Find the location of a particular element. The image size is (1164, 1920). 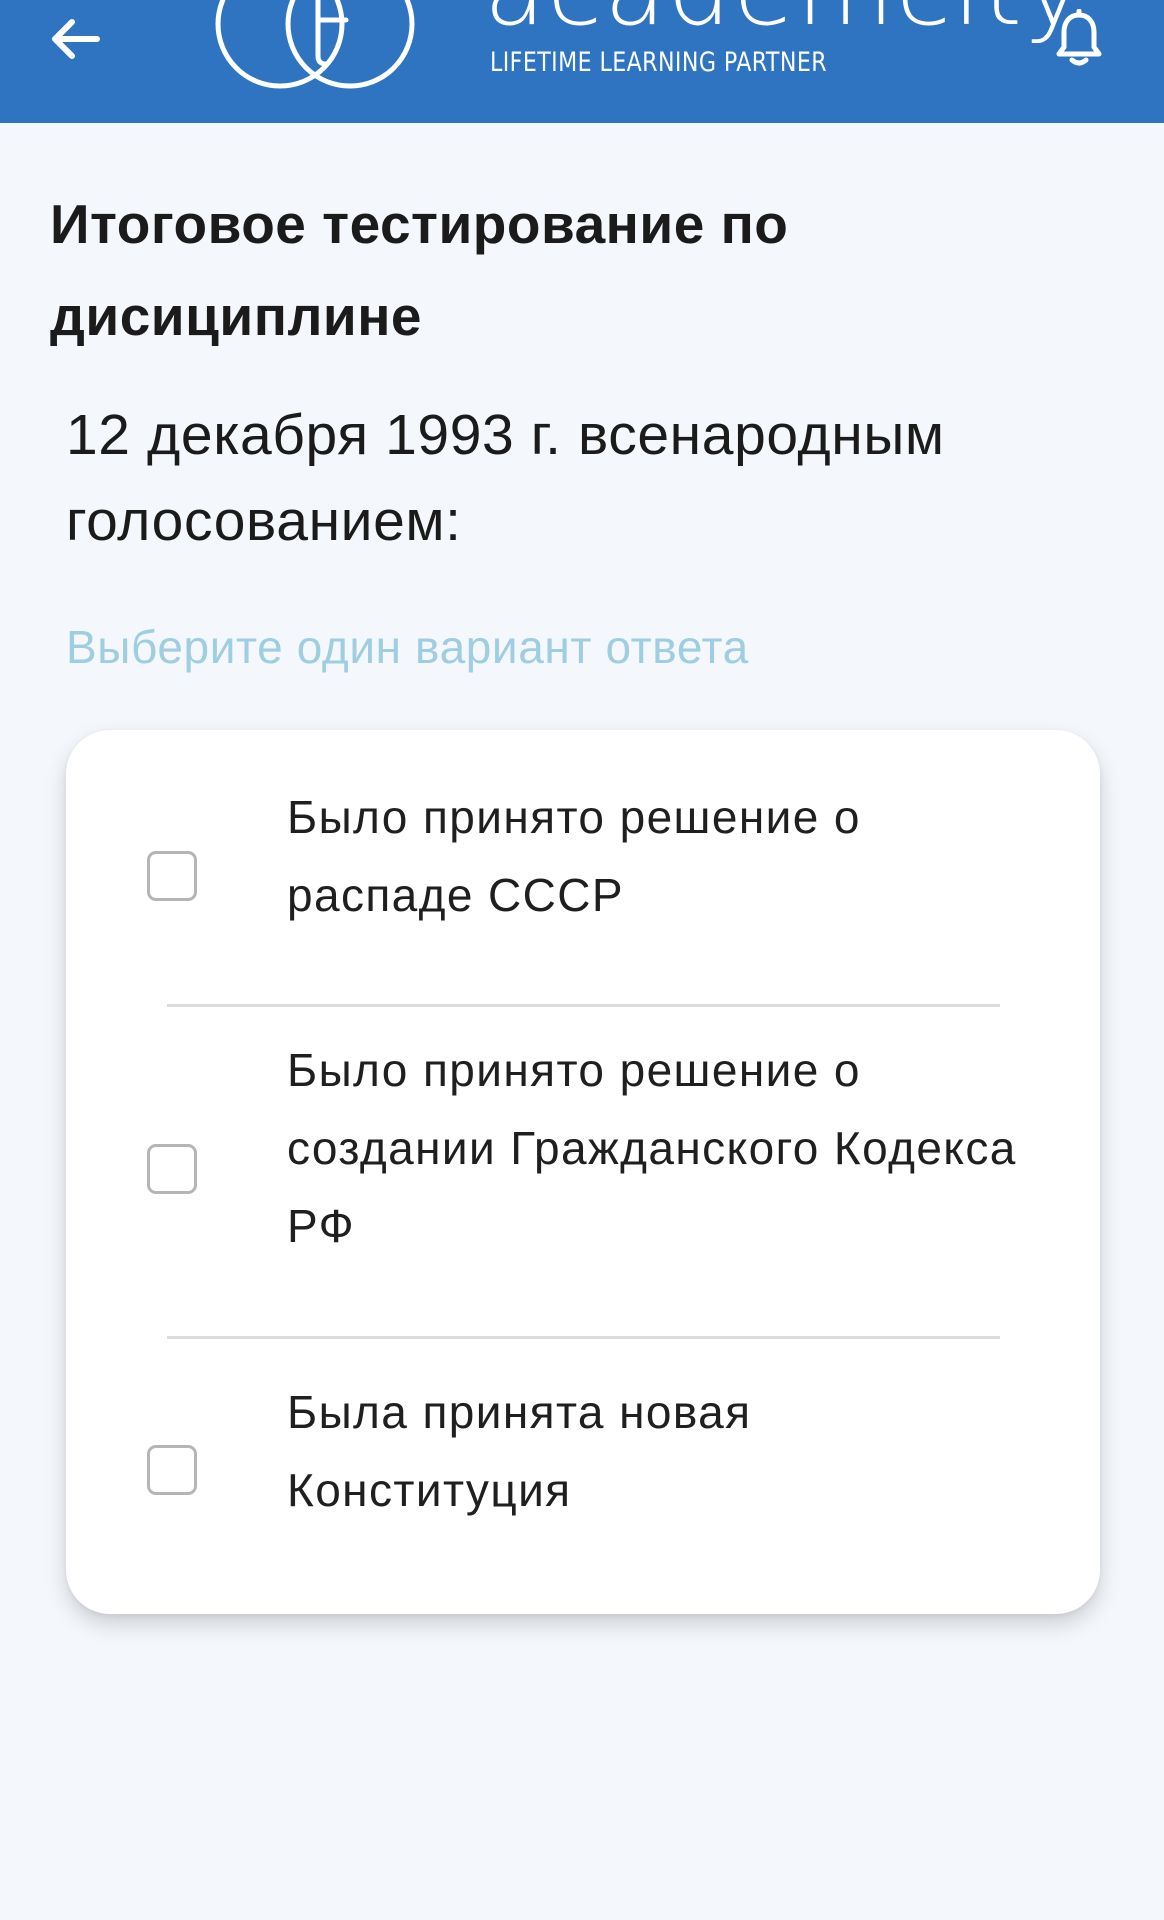

answer-option: Была принята новая Конституция is located at coordinates (583, 1476).